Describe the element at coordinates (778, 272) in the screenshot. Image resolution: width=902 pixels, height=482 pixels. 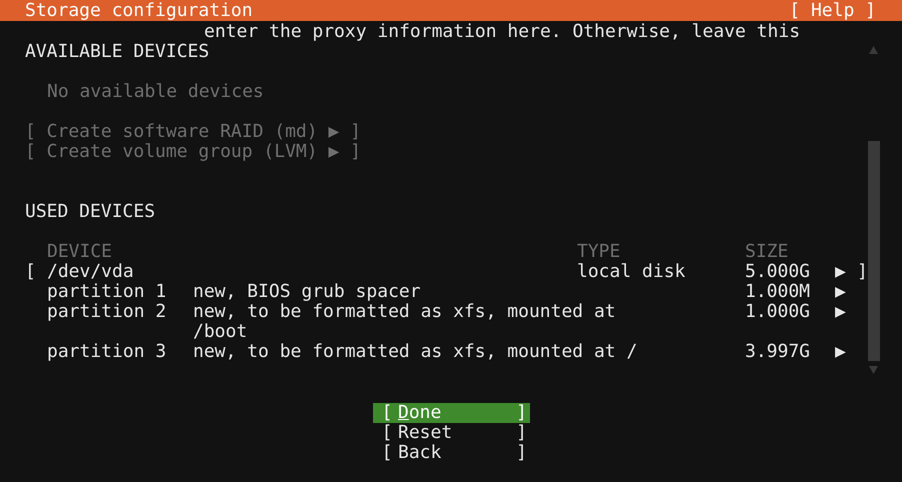
I see `device-size: 5.000G` at that location.